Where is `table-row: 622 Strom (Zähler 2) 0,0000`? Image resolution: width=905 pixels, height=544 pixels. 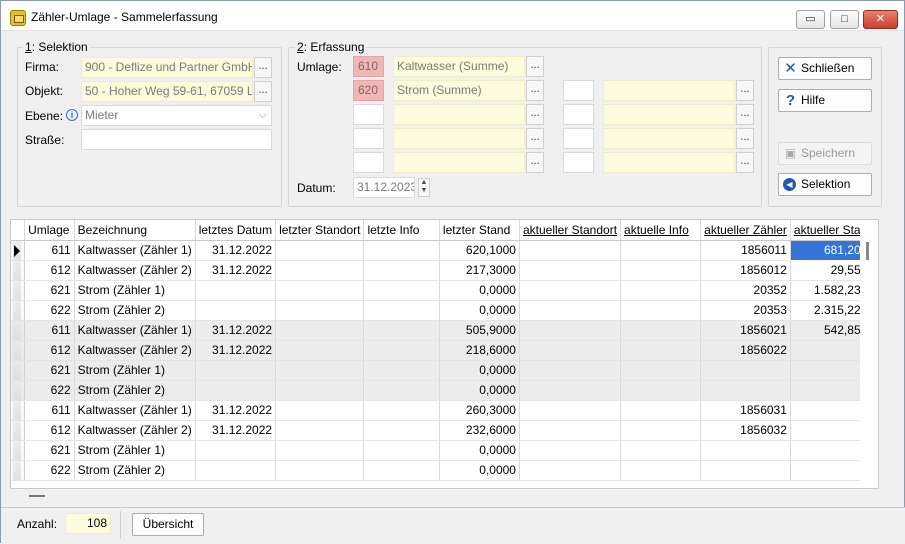 table-row: 622 Strom (Zähler 2) 0,0000 is located at coordinates (444, 470).